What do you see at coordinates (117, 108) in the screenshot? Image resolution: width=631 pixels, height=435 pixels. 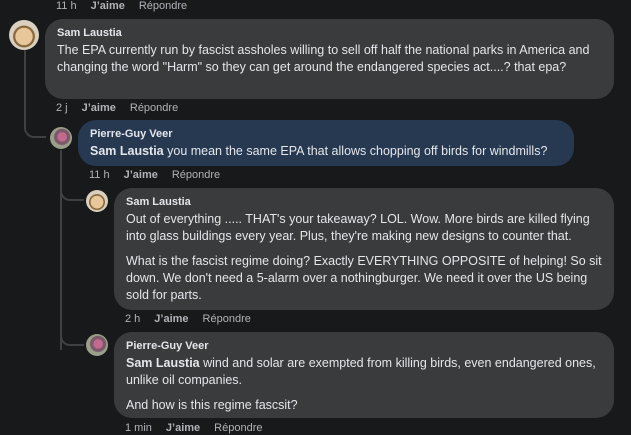 I see `comment-meta: 2 j J’aime Répondre` at bounding box center [117, 108].